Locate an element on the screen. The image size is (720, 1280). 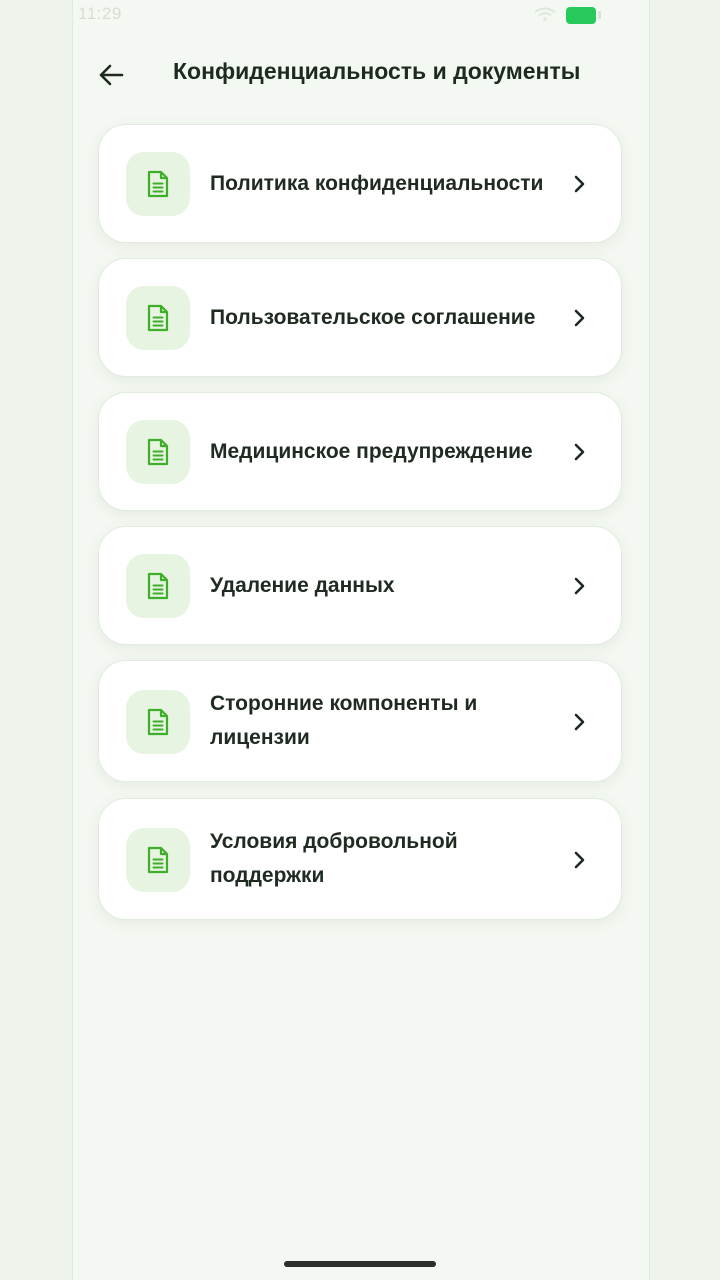
document-item-user-agreement: Пользовательское соглашение is located at coordinates (360, 317).